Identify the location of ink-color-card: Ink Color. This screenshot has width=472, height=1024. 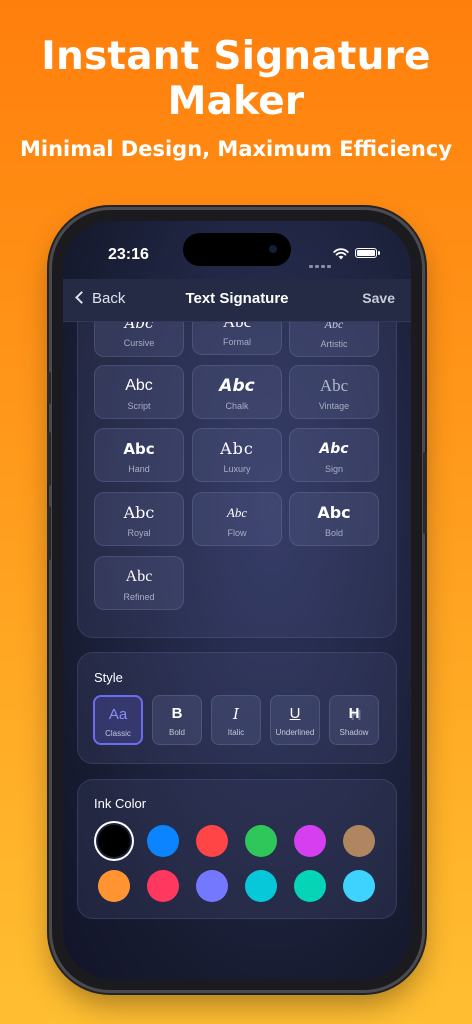
(237, 849).